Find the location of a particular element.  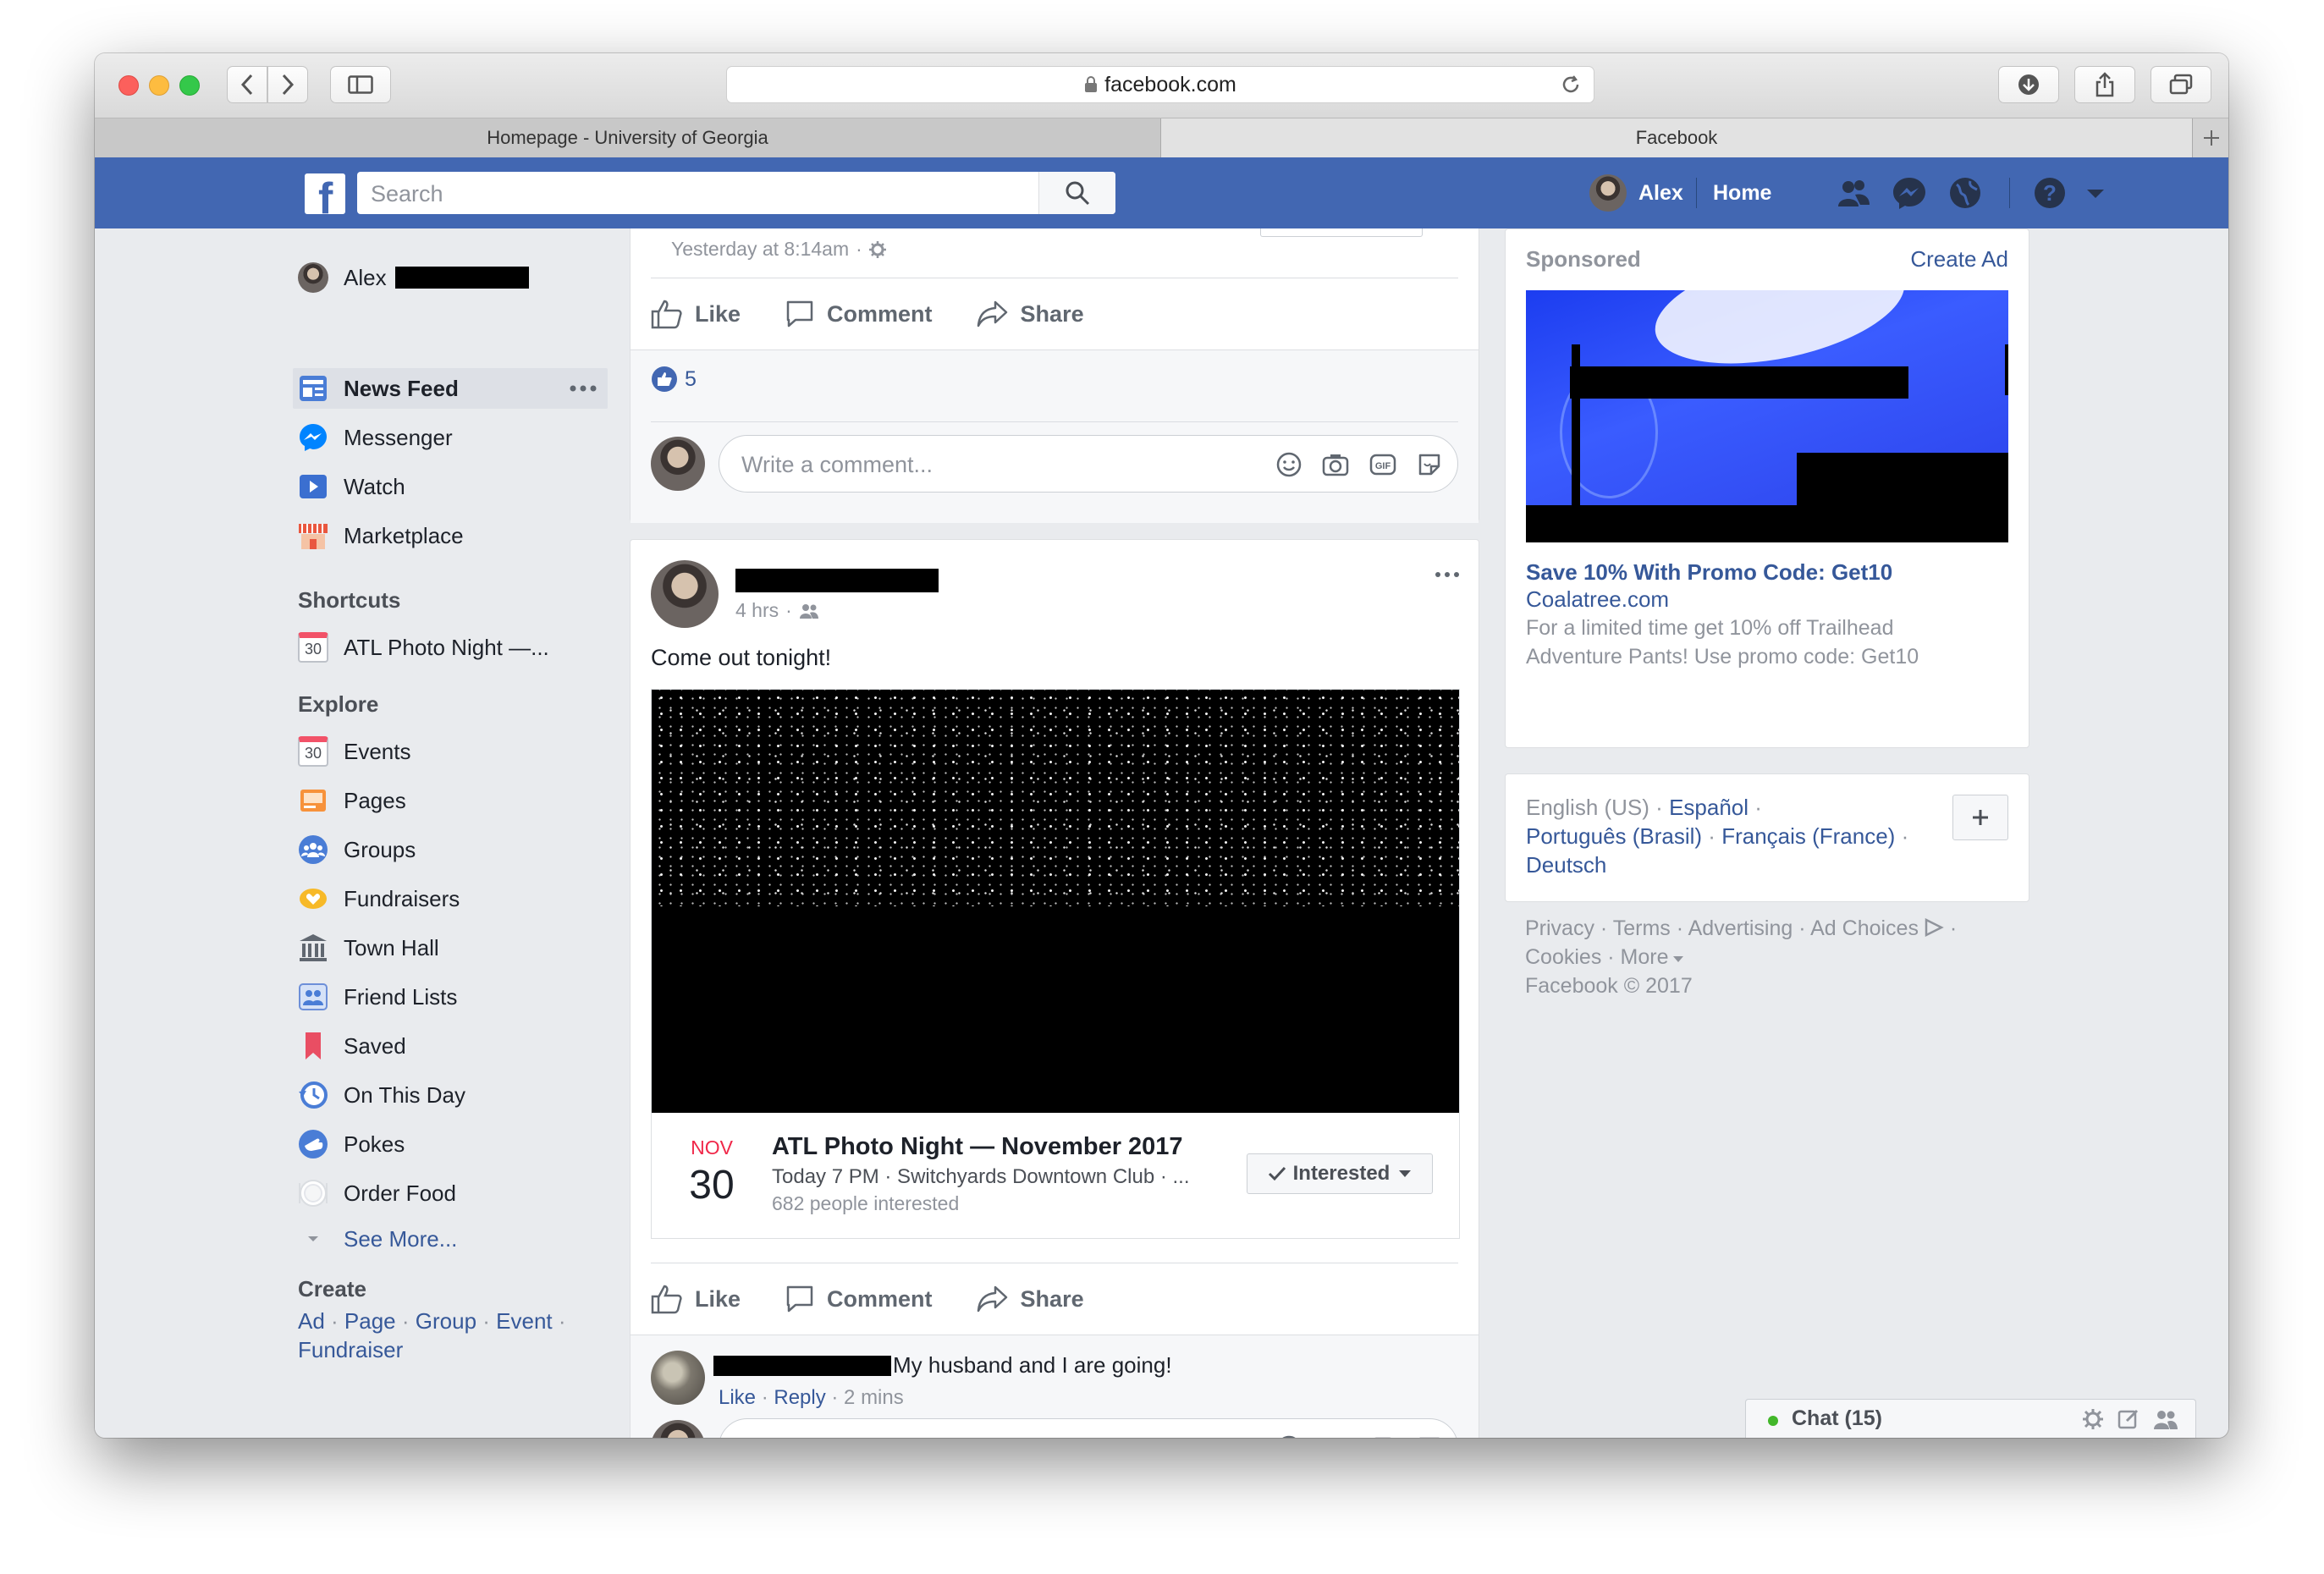

account-menu-chevron-down-icon is located at coordinates (2095, 193).